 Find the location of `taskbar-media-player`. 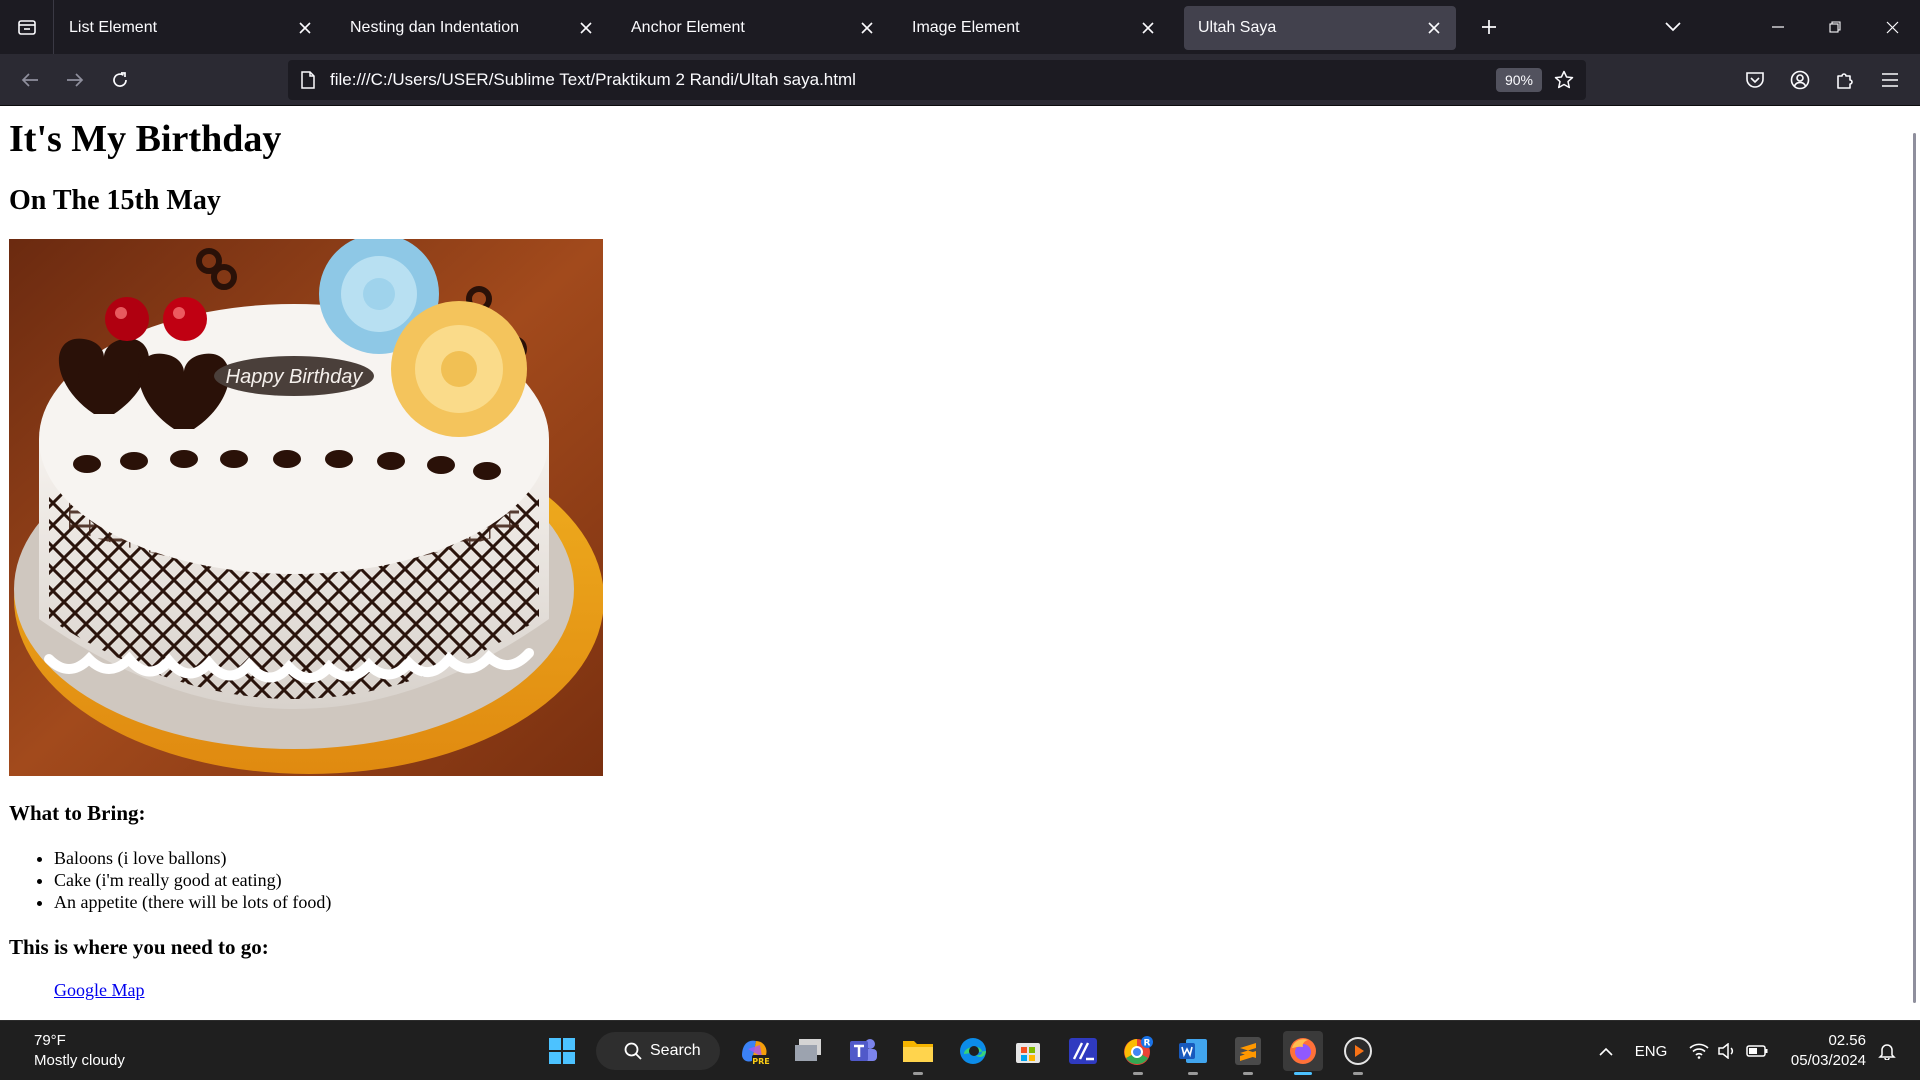

taskbar-media-player is located at coordinates (1358, 1053).